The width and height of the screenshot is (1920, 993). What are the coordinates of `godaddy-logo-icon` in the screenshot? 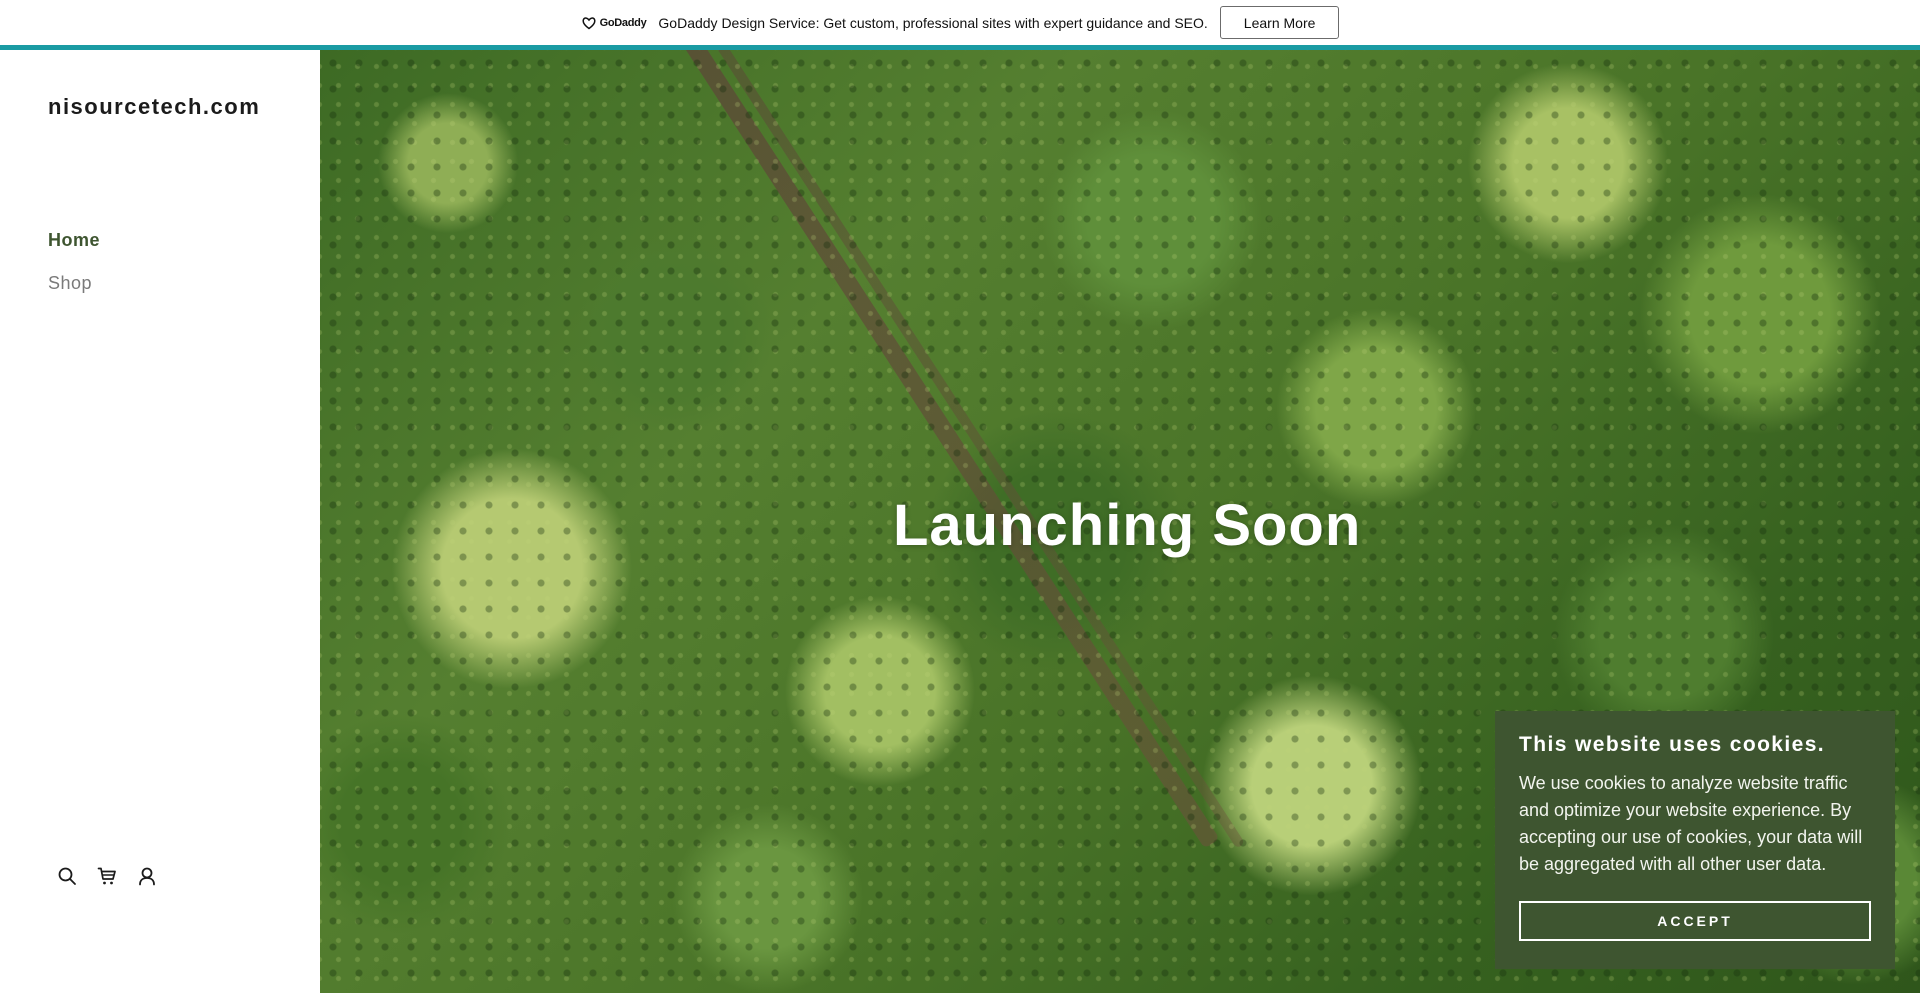 It's located at (589, 22).